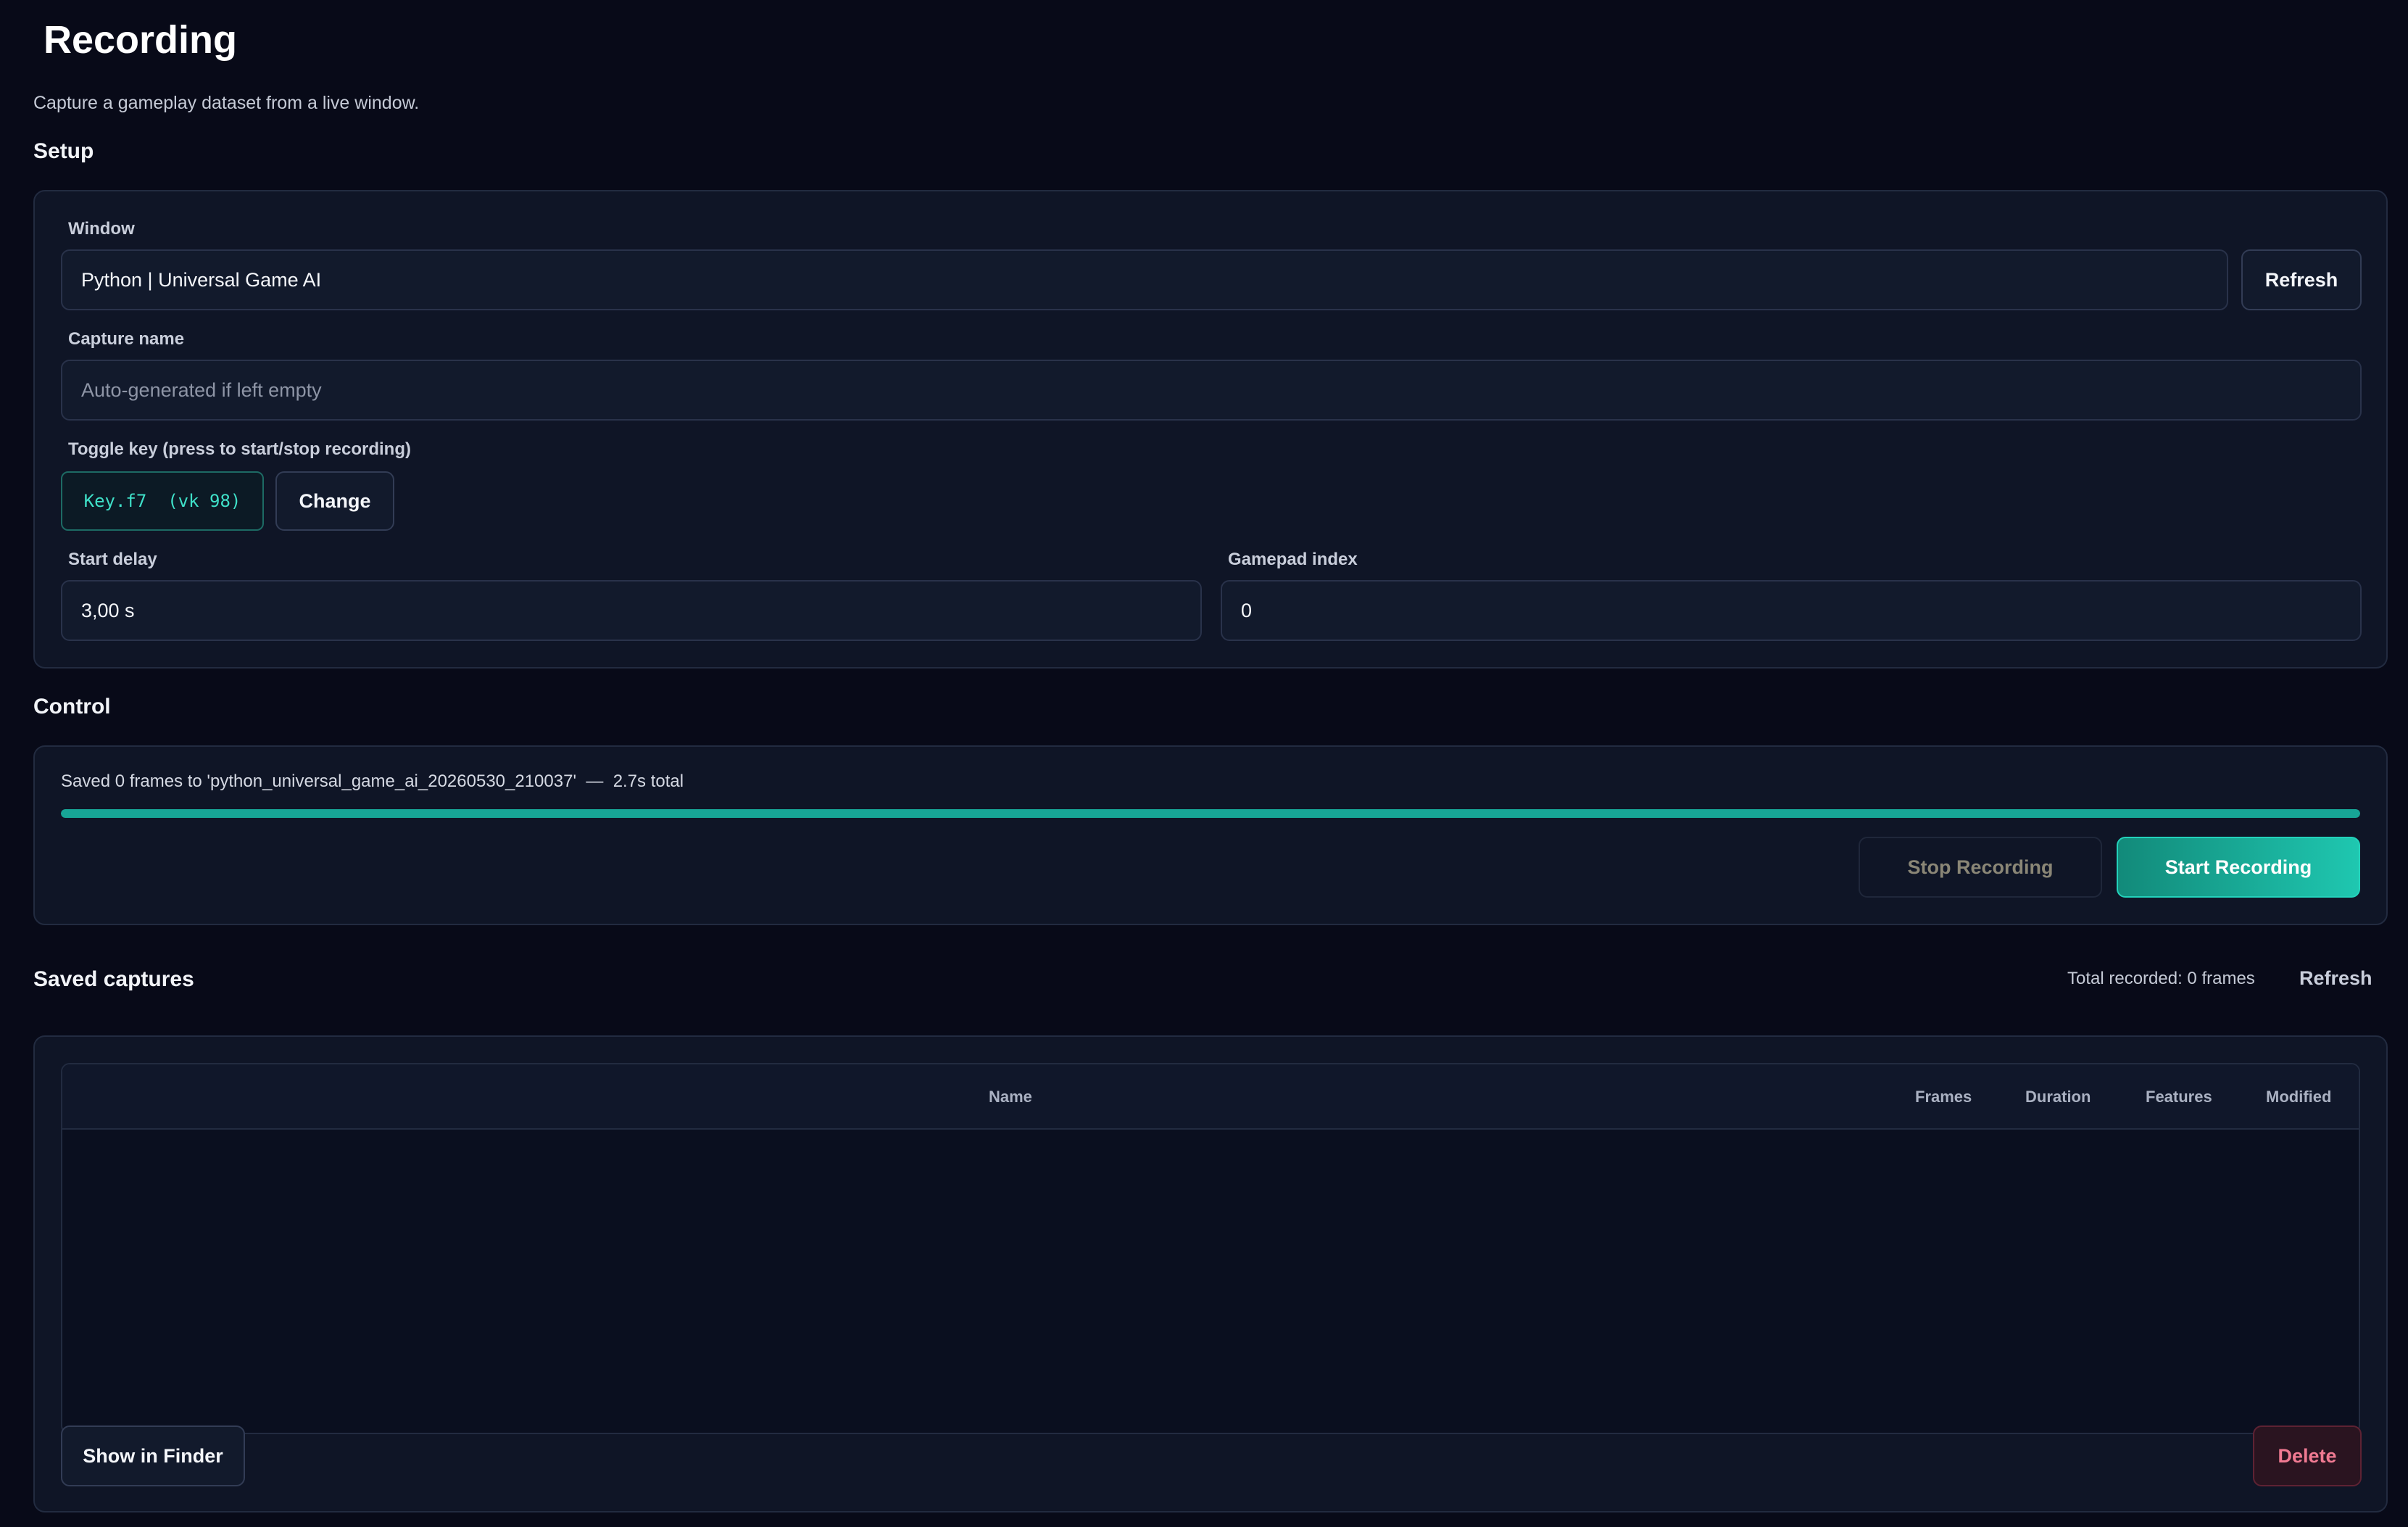  What do you see at coordinates (126, 339) in the screenshot?
I see `capture-name-label: Capture name` at bounding box center [126, 339].